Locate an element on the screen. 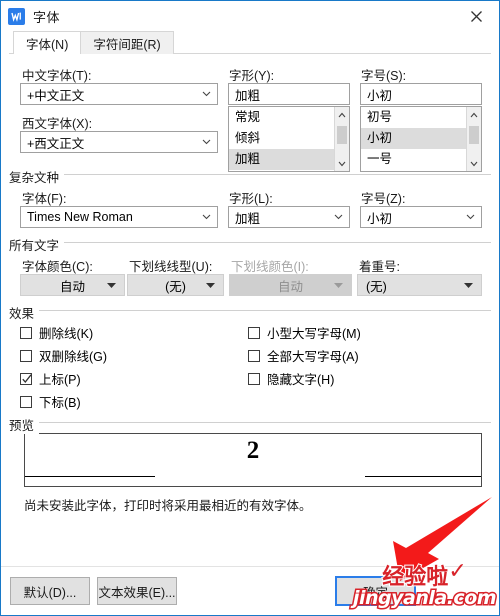  font-style-value-field: 加粗 is located at coordinates (289, 94).